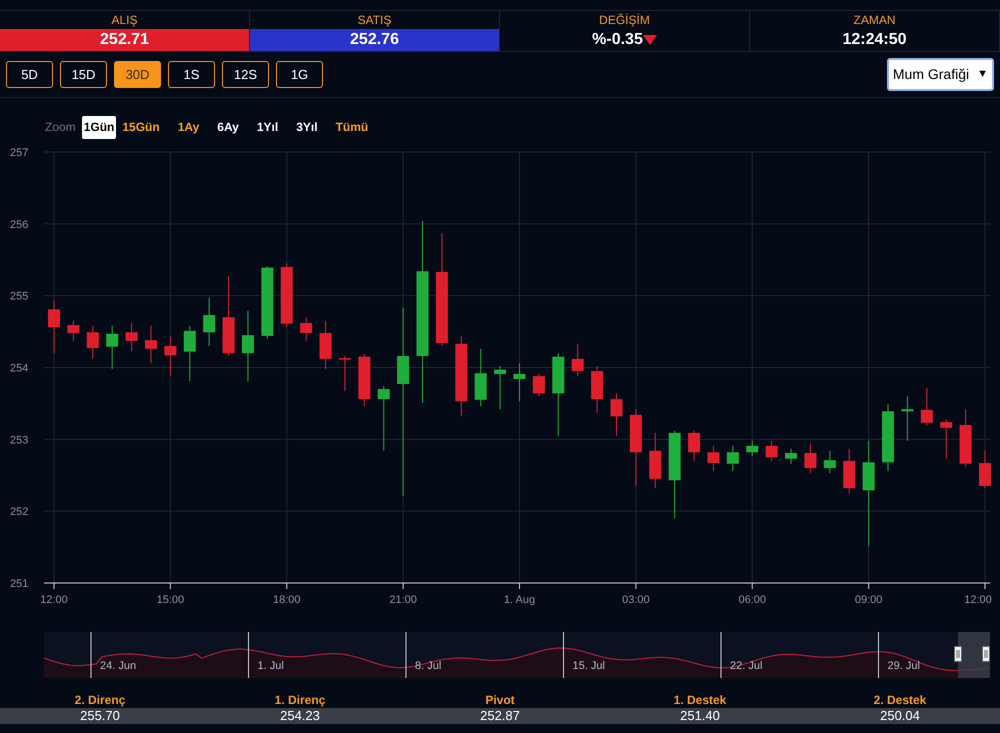 Image resolution: width=1000 pixels, height=733 pixels. I want to click on y-axis-label: 253, so click(19, 440).